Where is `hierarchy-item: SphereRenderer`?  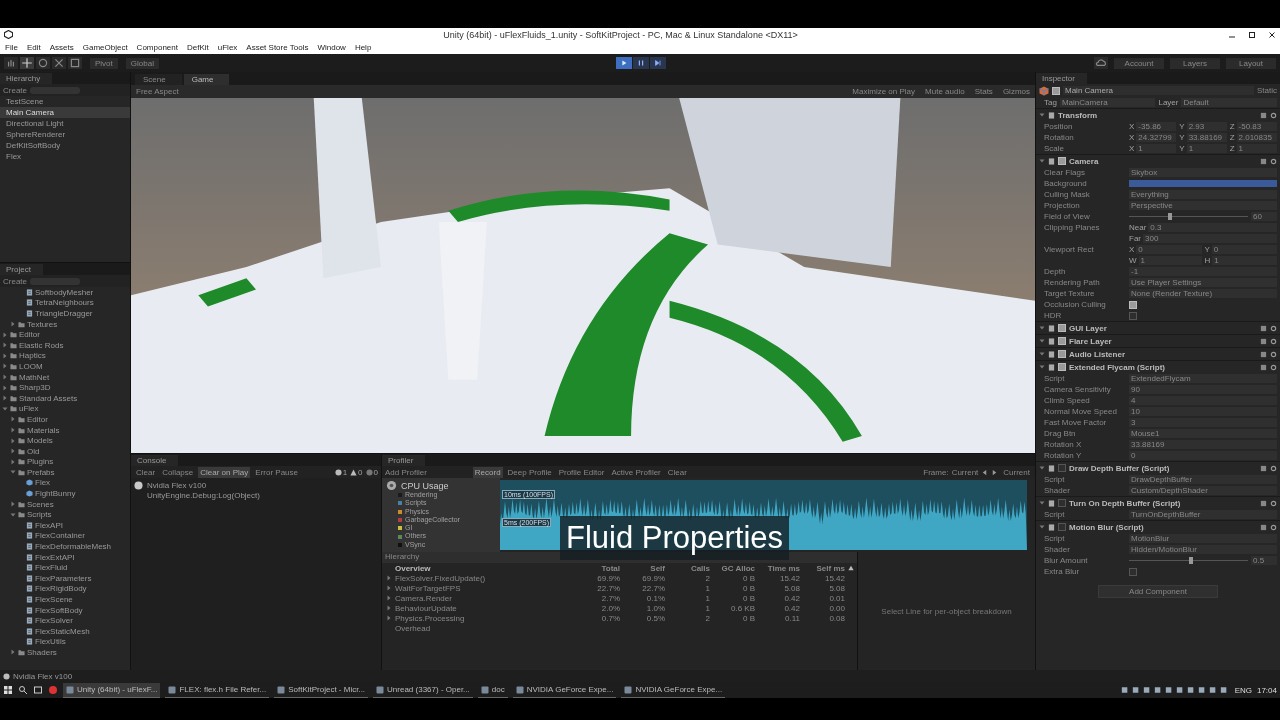 hierarchy-item: SphereRenderer is located at coordinates (65, 134).